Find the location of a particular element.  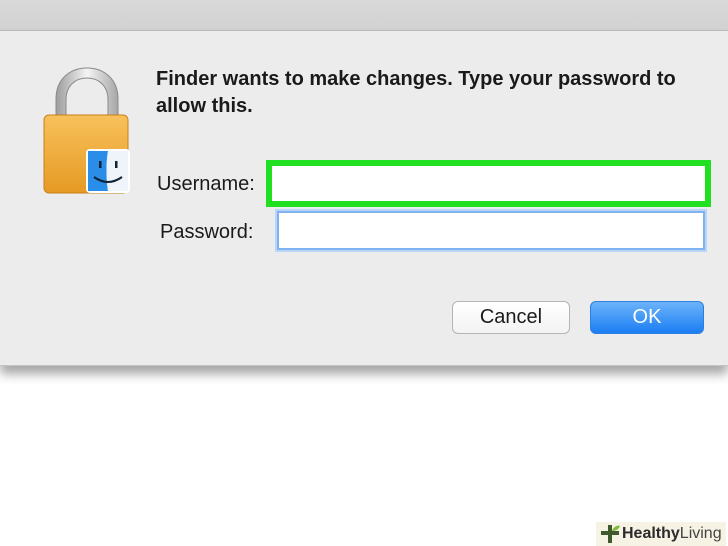

password-field is located at coordinates (491, 230).